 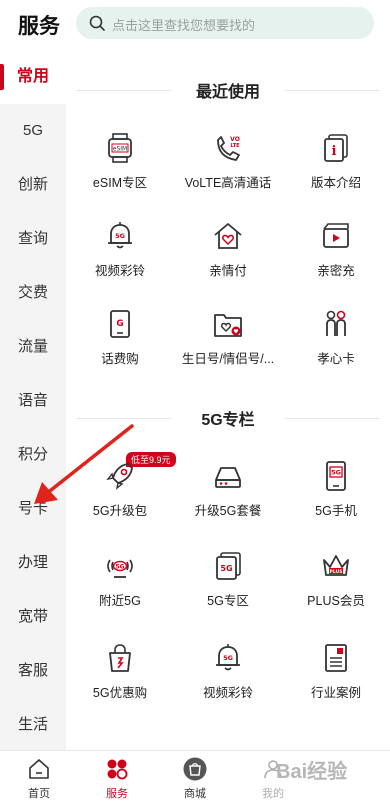 I want to click on bag-icon, so click(x=120, y=658).